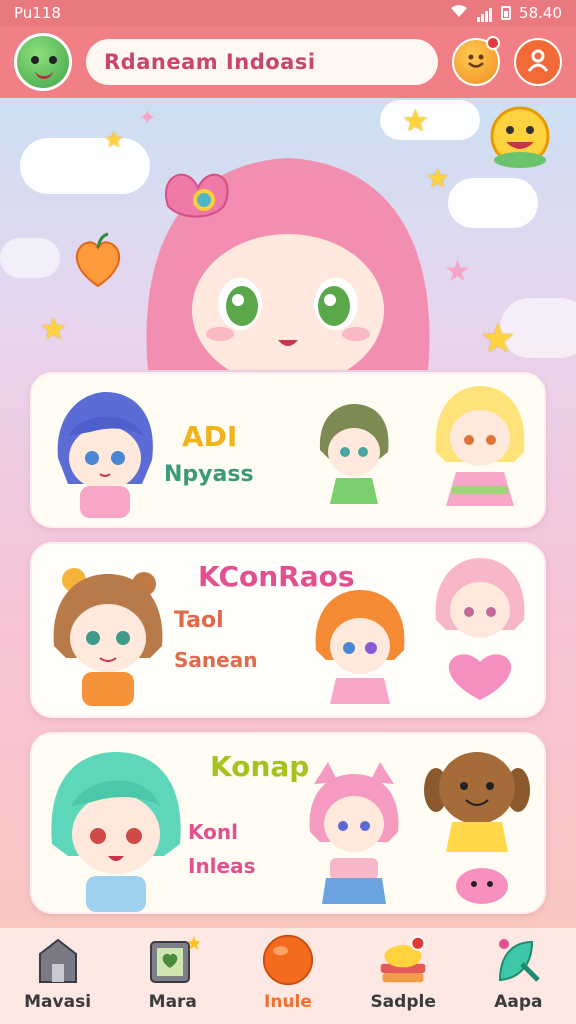 The image size is (576, 1024). I want to click on book-stack-icon, so click(403, 960).